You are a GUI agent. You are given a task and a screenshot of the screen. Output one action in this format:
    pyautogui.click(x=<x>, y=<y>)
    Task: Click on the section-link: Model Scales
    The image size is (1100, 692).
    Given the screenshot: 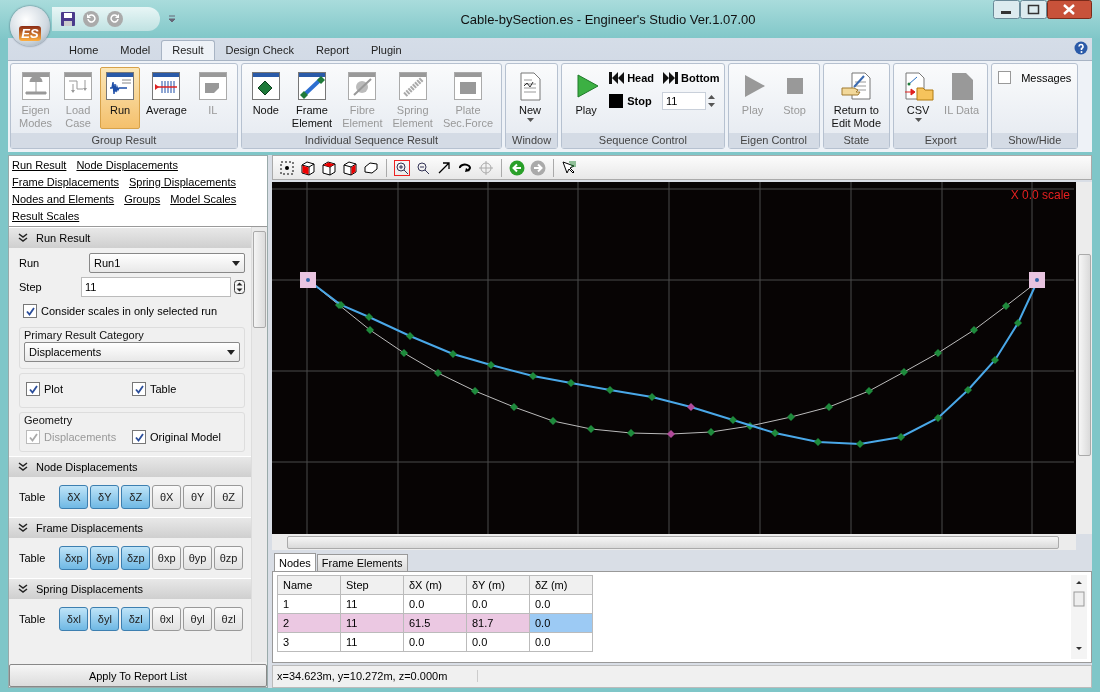 What is the action you would take?
    pyautogui.click(x=203, y=199)
    